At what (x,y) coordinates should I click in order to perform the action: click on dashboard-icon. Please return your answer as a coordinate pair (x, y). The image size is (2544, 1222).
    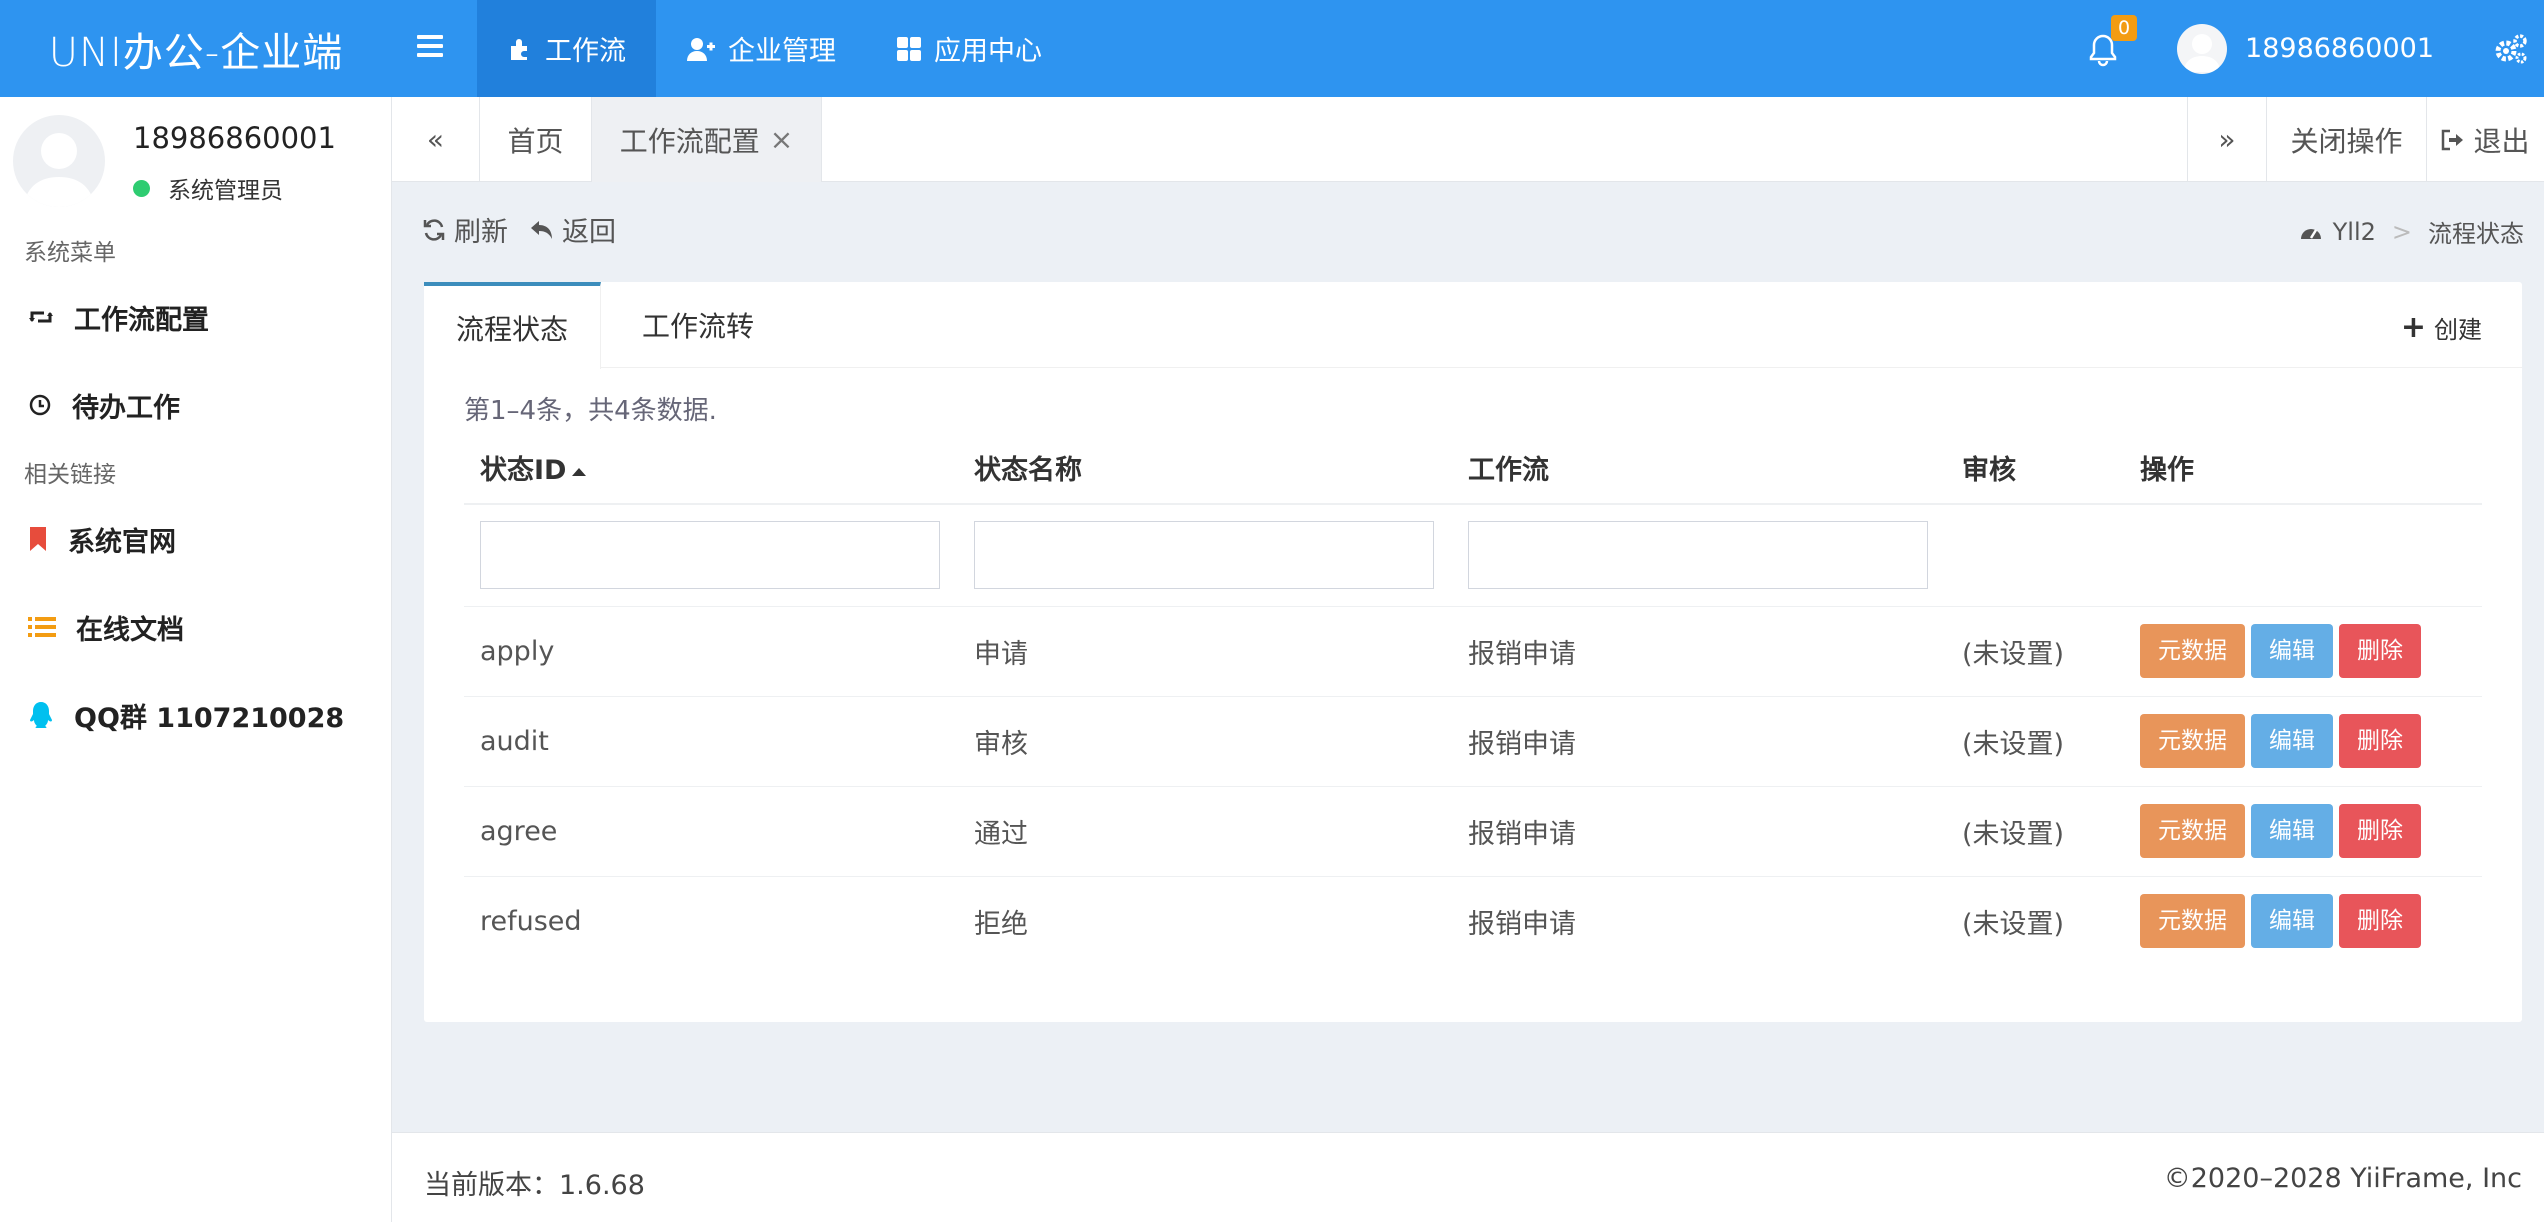
    Looking at the image, I should click on (2310, 233).